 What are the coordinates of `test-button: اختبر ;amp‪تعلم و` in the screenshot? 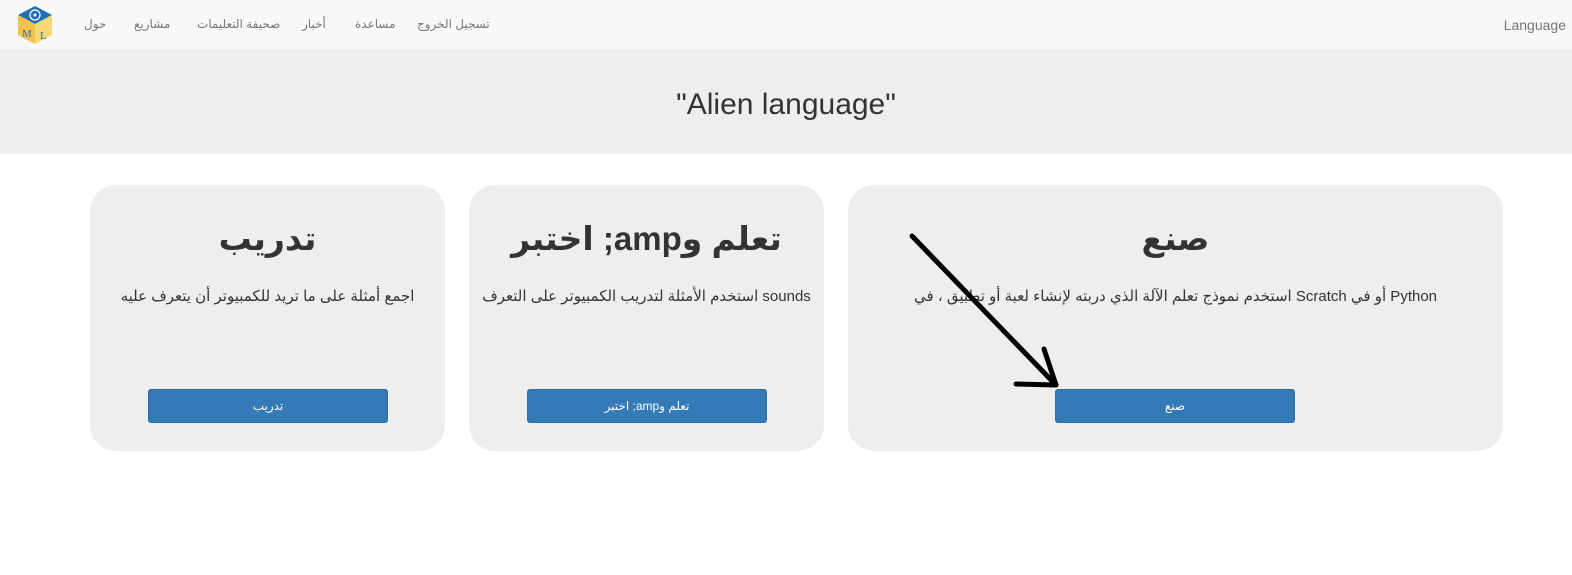 It's located at (647, 406).